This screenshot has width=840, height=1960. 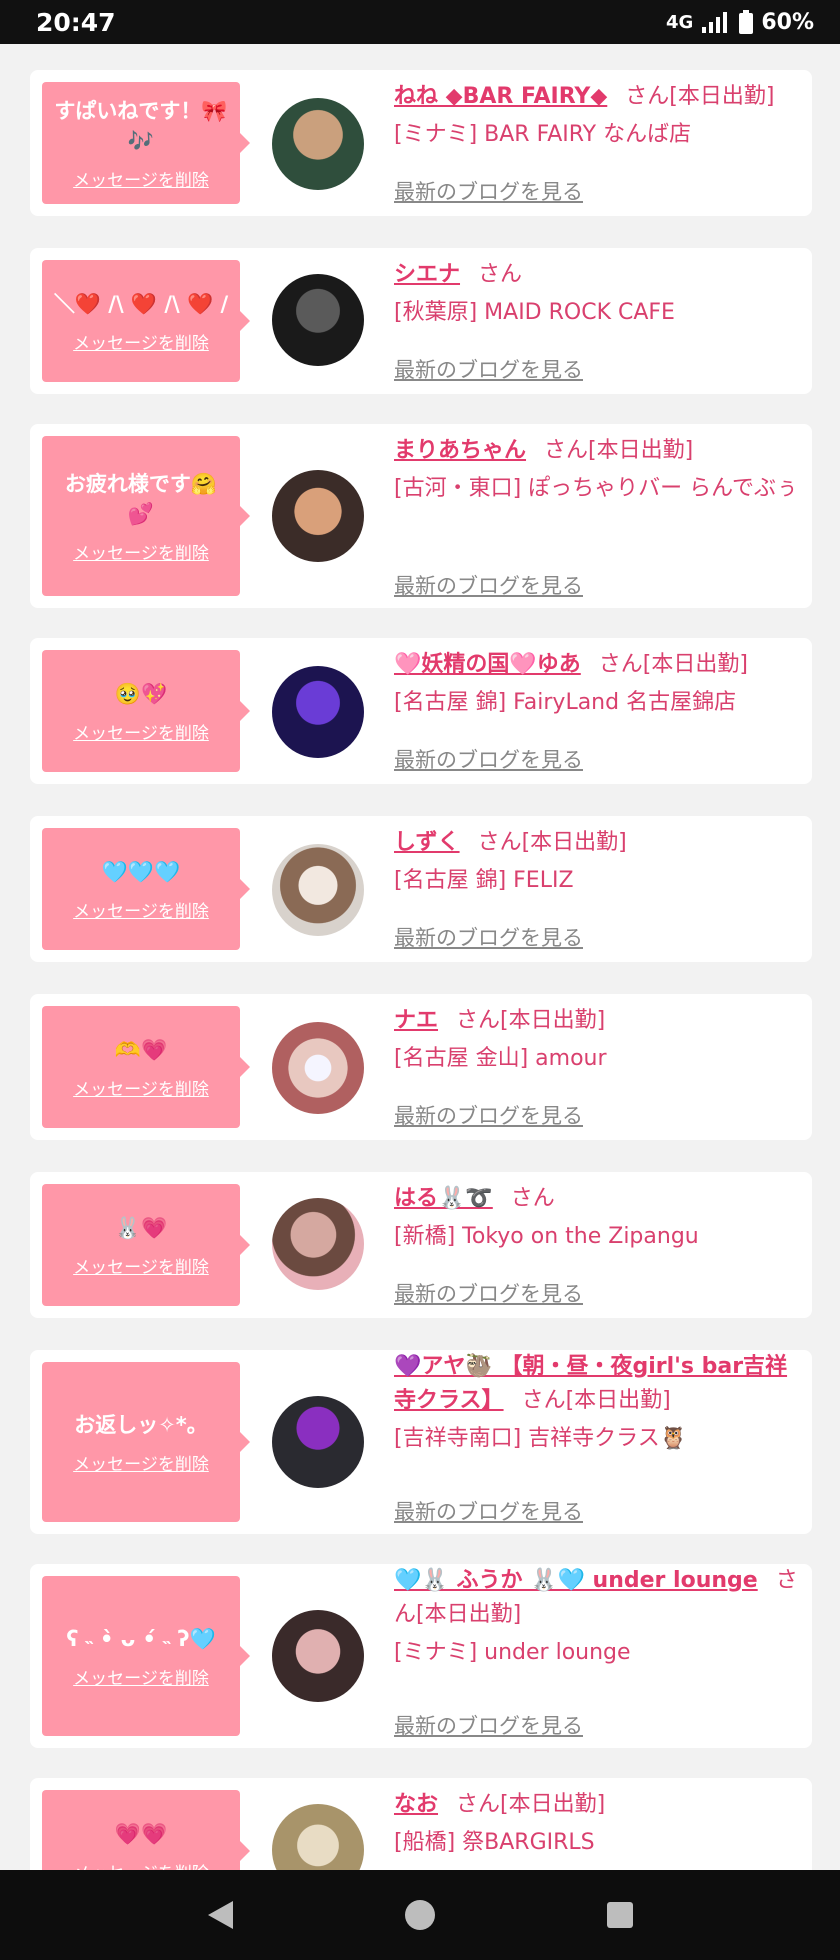 I want to click on message-text: ʕ ˵ •̀ ᴗ •́ ˵ ʔ🩵, so click(x=141, y=1638).